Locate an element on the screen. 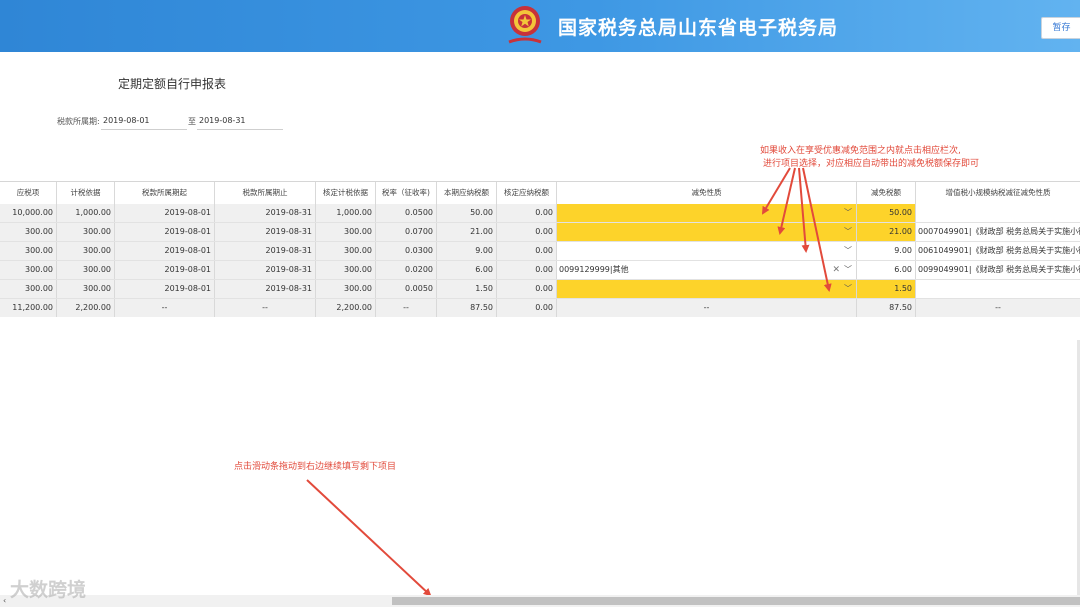 The width and height of the screenshot is (1080, 607). total-relief-amount: 87.50 is located at coordinates (886, 308).